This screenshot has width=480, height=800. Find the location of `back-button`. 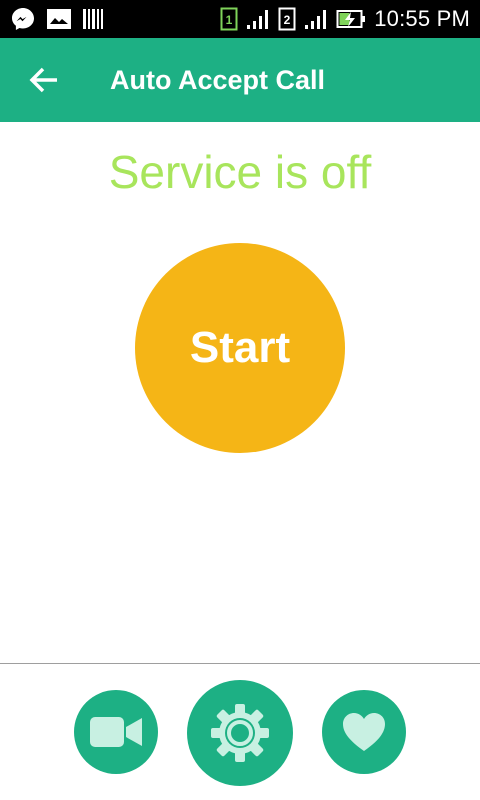

back-button is located at coordinates (44, 80).